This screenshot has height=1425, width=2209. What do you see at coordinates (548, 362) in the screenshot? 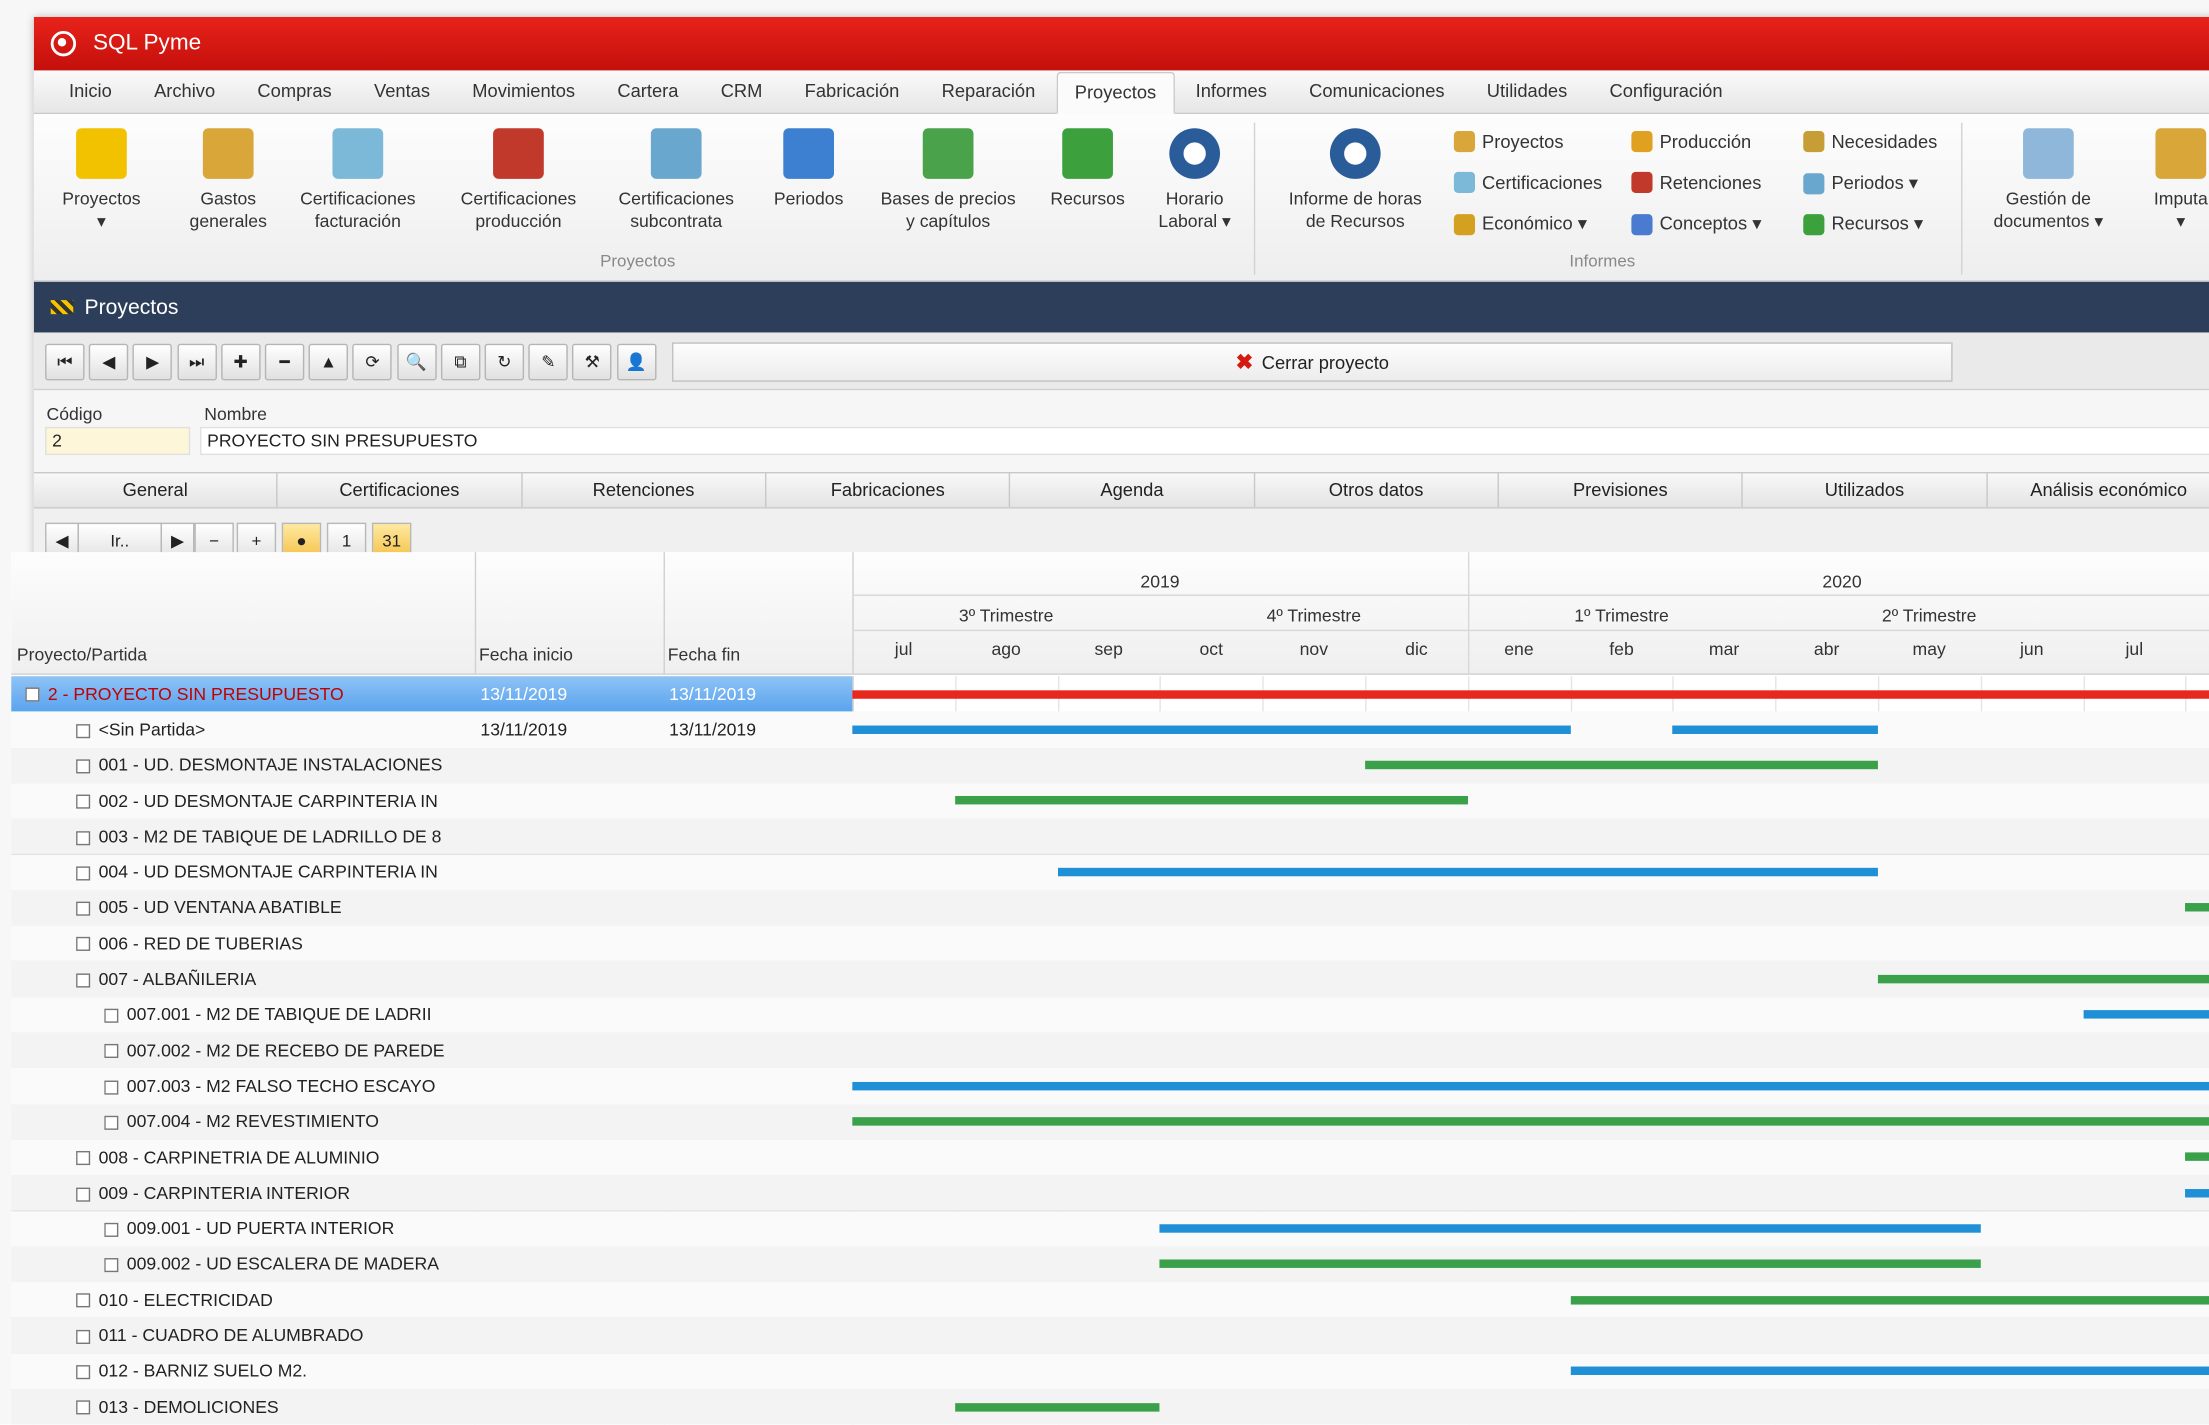
I see `edit-button: ✎` at bounding box center [548, 362].